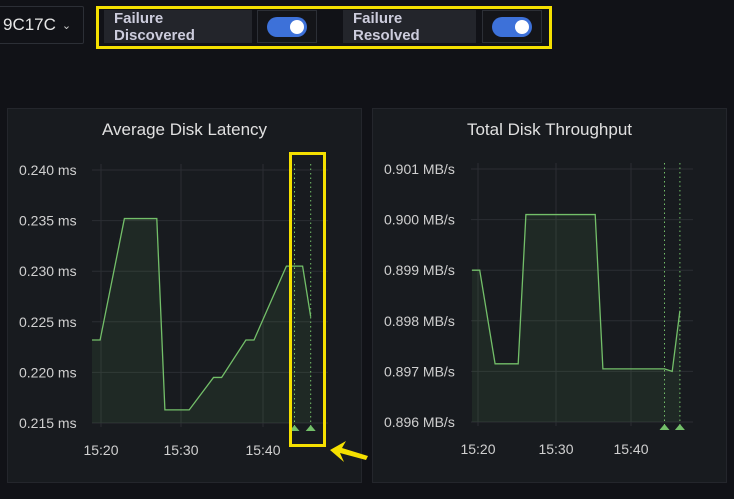 This screenshot has width=734, height=499. I want to click on y-tick-label: 0.215 ms, so click(48, 423).